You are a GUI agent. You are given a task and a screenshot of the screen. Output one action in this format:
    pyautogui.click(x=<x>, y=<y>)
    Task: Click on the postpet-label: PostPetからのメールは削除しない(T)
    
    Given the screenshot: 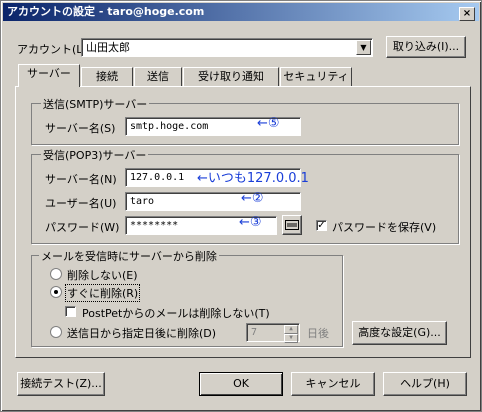 What is the action you would take?
    pyautogui.click(x=176, y=313)
    